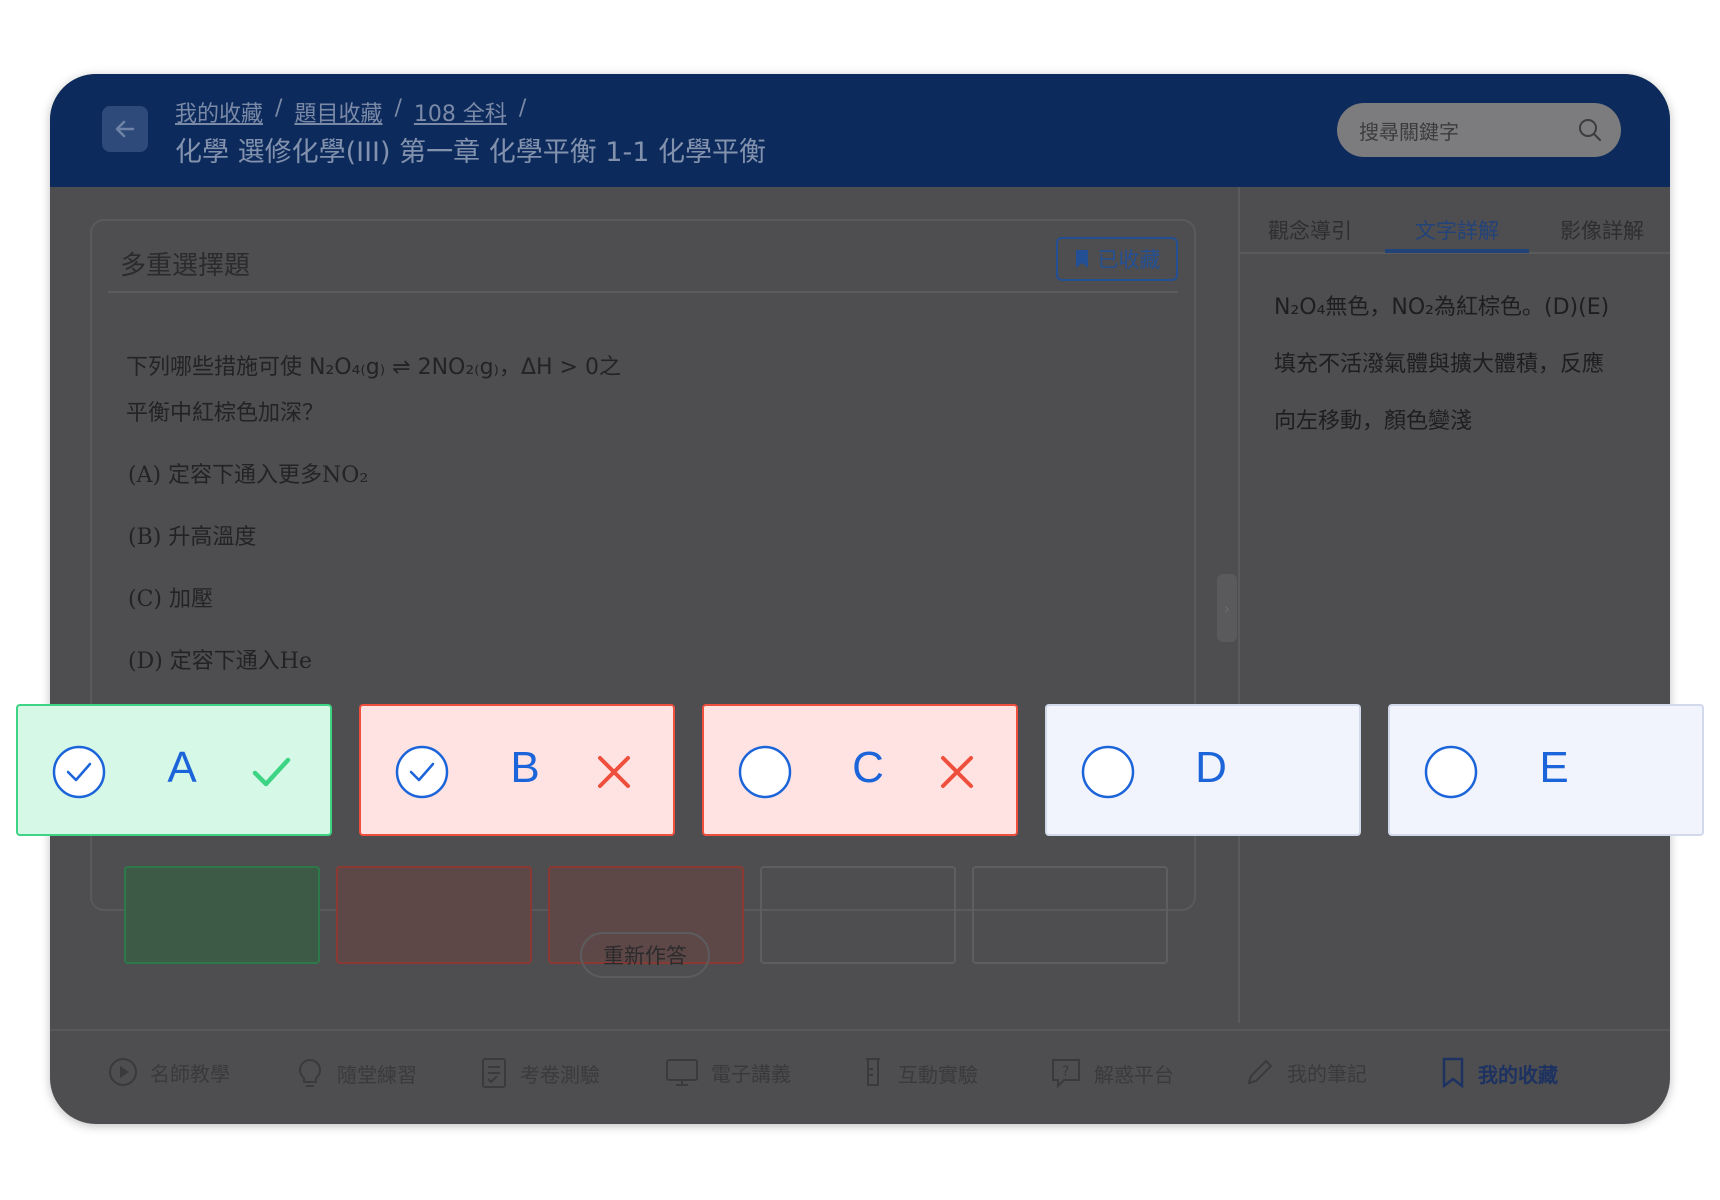 Image resolution: width=1720 pixels, height=1200 pixels. I want to click on nav-label: 隨堂練習, so click(377, 1074).